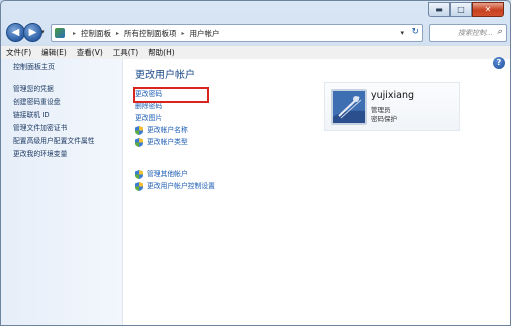 The width and height of the screenshot is (511, 326). I want to click on breadcrumb-user-accounts: 用户帐户, so click(205, 33).